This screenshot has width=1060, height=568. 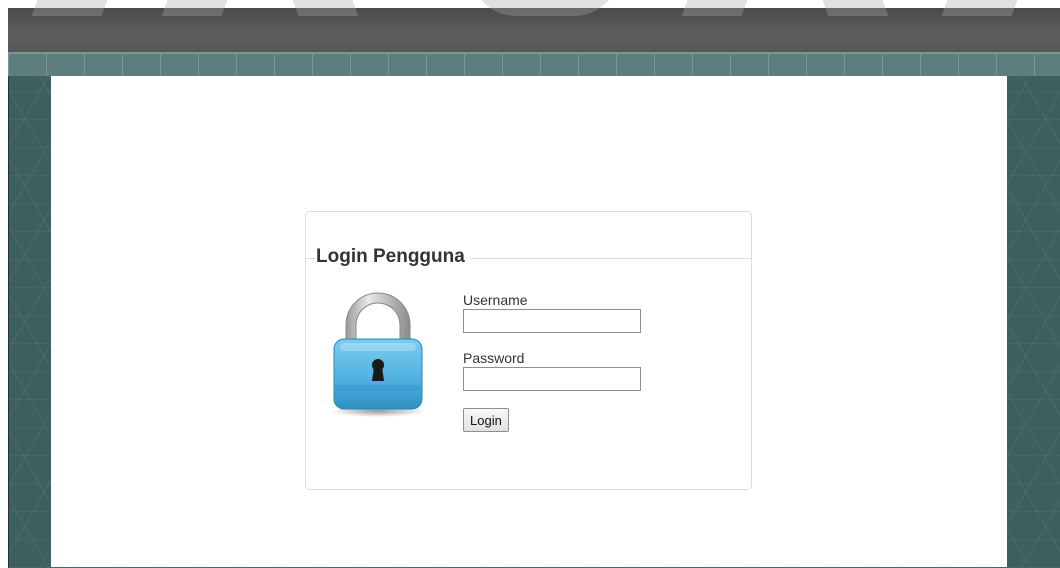 I want to click on decorative-stripe, so click(x=534, y=64).